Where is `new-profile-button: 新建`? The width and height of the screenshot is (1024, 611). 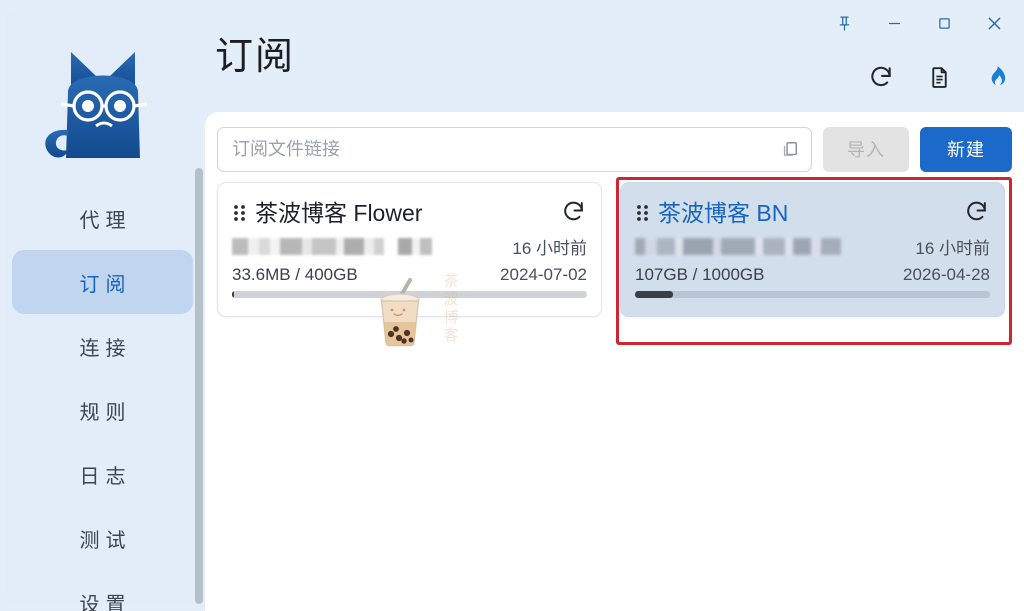 new-profile-button: 新建 is located at coordinates (966, 149).